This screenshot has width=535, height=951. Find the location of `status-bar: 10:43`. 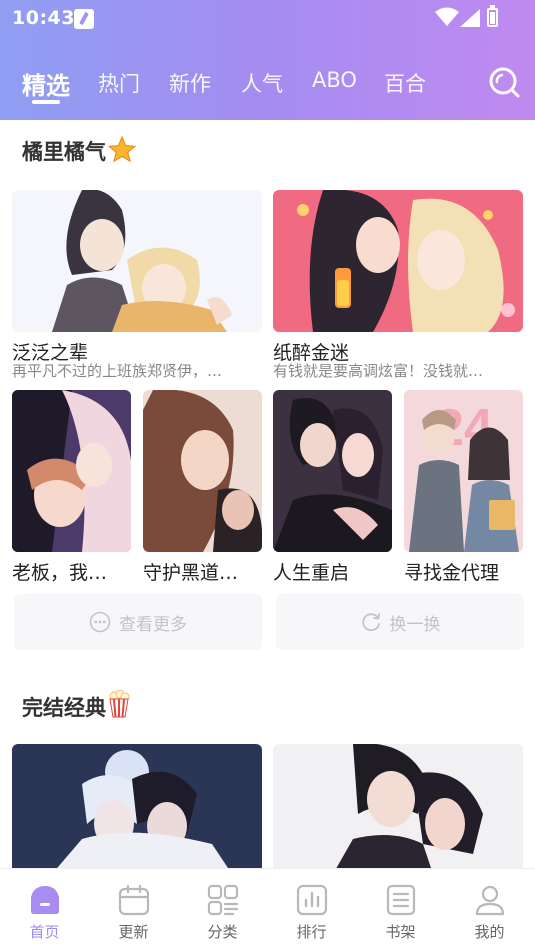

status-bar: 10:43 is located at coordinates (267, 18).